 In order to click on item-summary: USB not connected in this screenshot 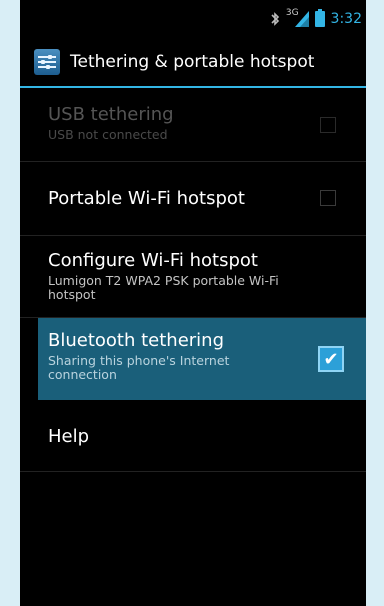, I will do `click(108, 134)`.